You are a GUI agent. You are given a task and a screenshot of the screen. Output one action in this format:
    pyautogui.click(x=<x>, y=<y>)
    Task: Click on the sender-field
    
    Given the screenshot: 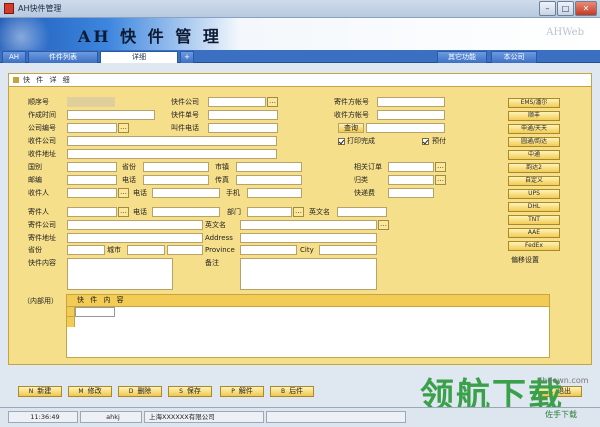 What is the action you would take?
    pyautogui.click(x=92, y=212)
    